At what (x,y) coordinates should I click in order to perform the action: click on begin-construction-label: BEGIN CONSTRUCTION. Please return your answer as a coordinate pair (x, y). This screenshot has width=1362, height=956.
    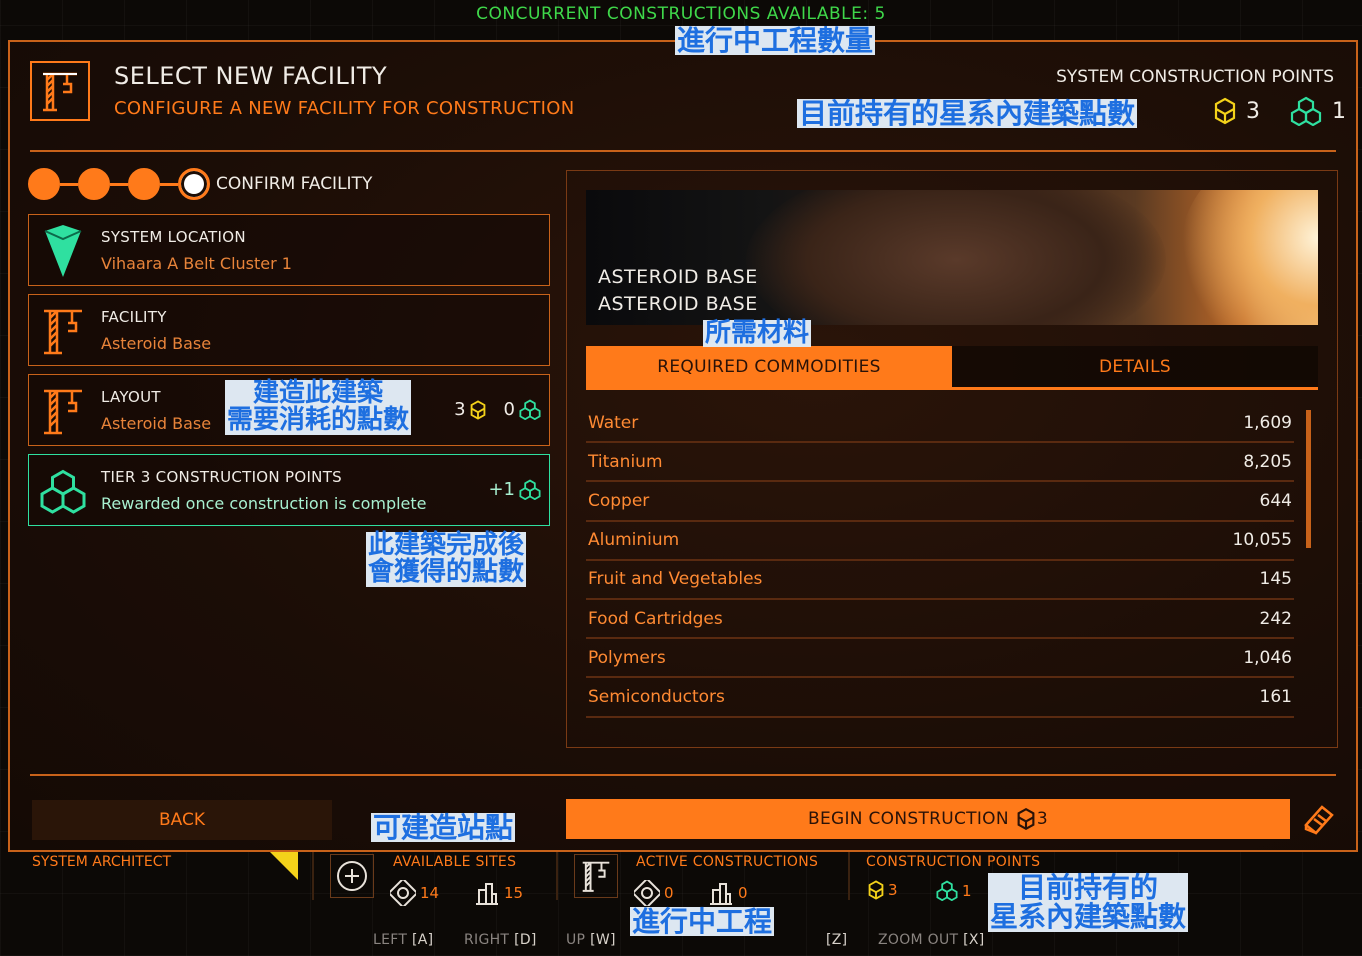
    Looking at the image, I should click on (908, 819).